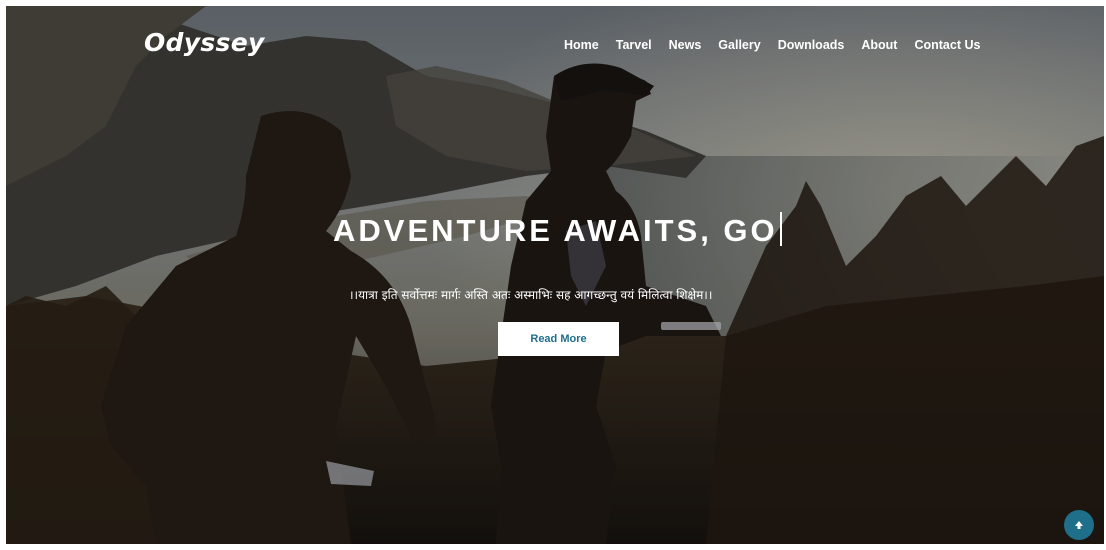  Describe the element at coordinates (947, 45) in the screenshot. I see `nav-item-contact-us: Contact Us` at that location.